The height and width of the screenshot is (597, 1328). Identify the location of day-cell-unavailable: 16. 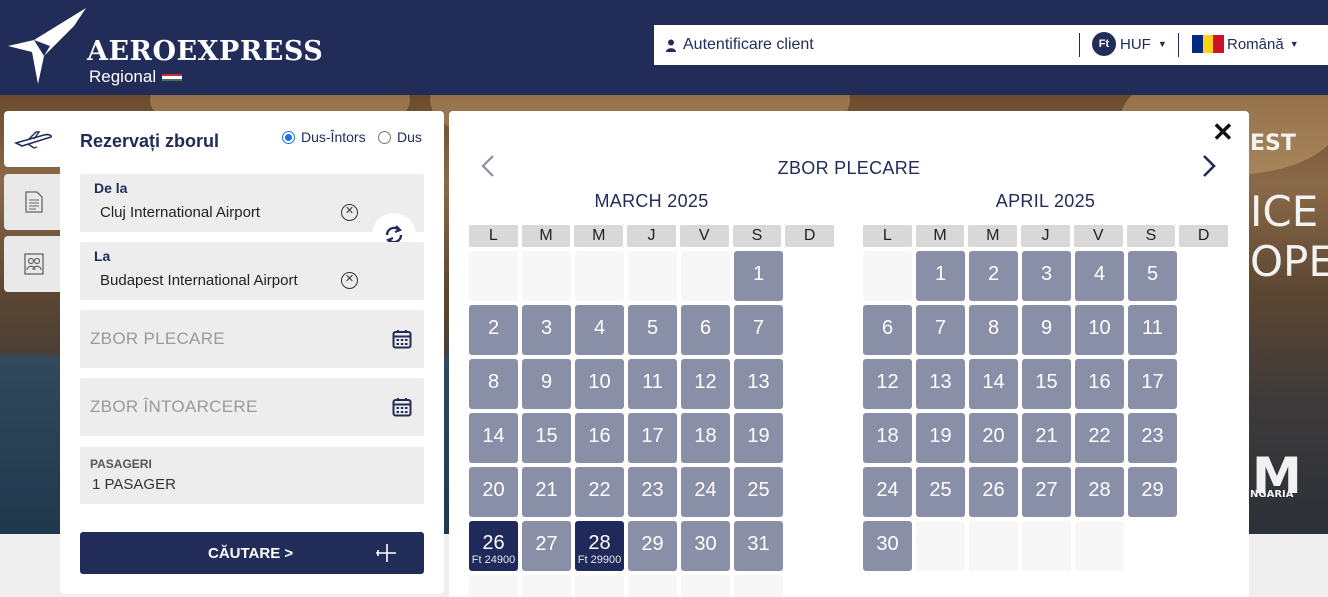
(599, 438).